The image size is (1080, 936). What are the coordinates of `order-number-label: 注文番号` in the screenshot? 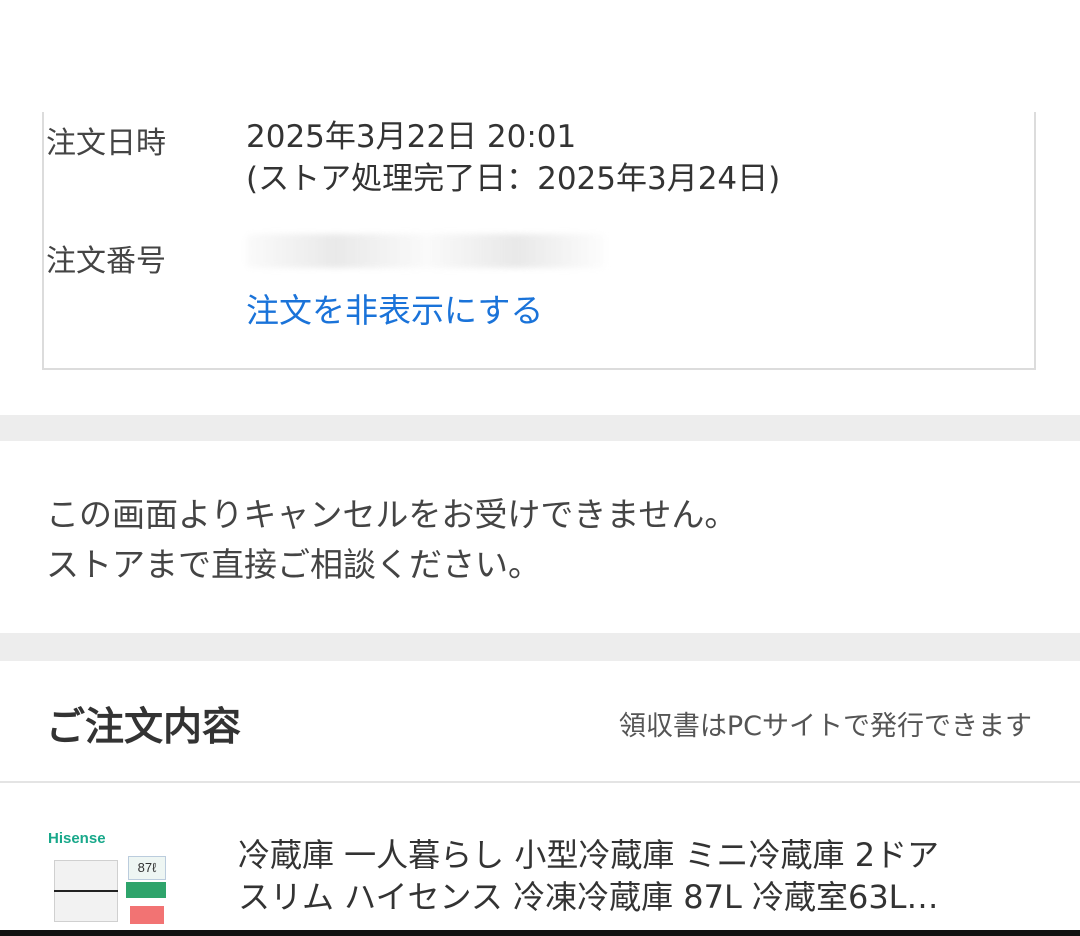 It's located at (106, 261).